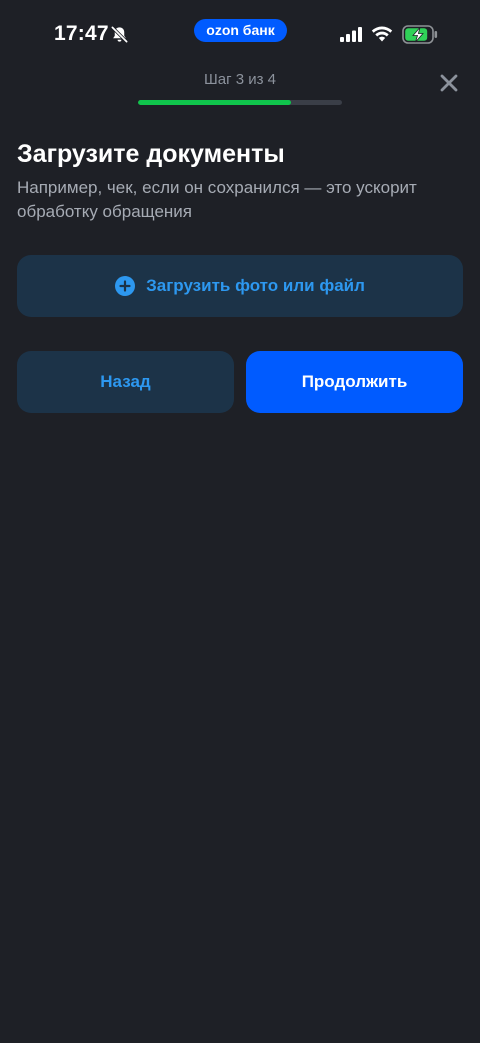 This screenshot has height=1043, width=480. What do you see at coordinates (240, 30) in the screenshot?
I see `brand-badge: ozon банк` at bounding box center [240, 30].